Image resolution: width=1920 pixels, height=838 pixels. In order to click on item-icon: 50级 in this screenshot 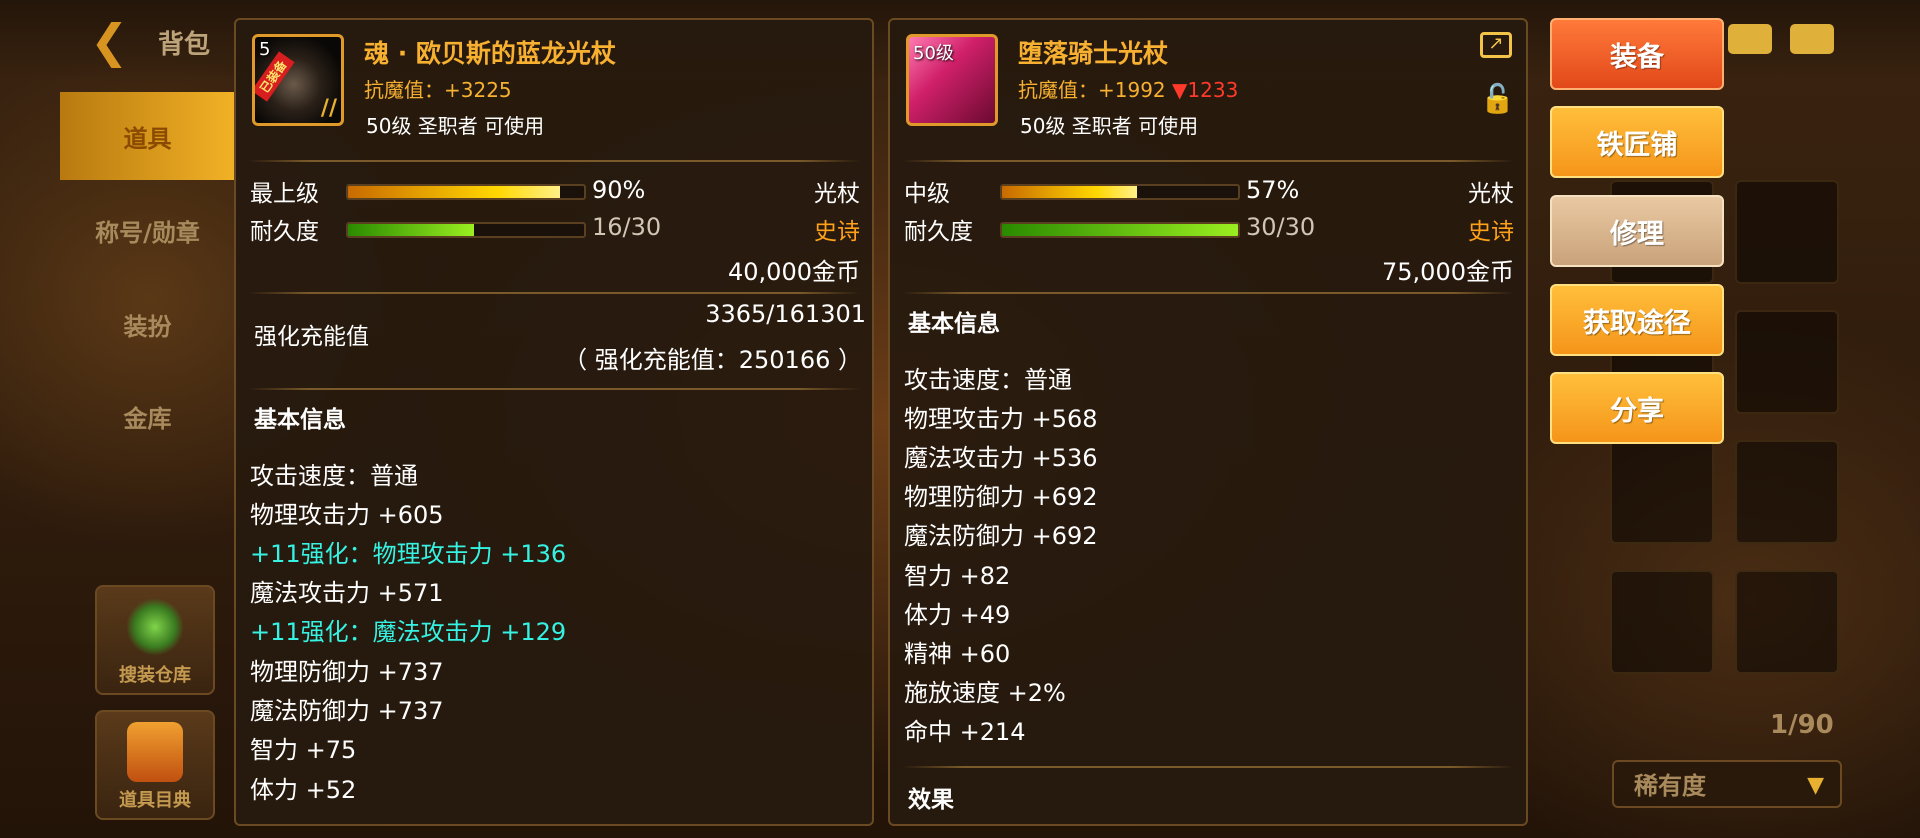, I will do `click(952, 80)`.